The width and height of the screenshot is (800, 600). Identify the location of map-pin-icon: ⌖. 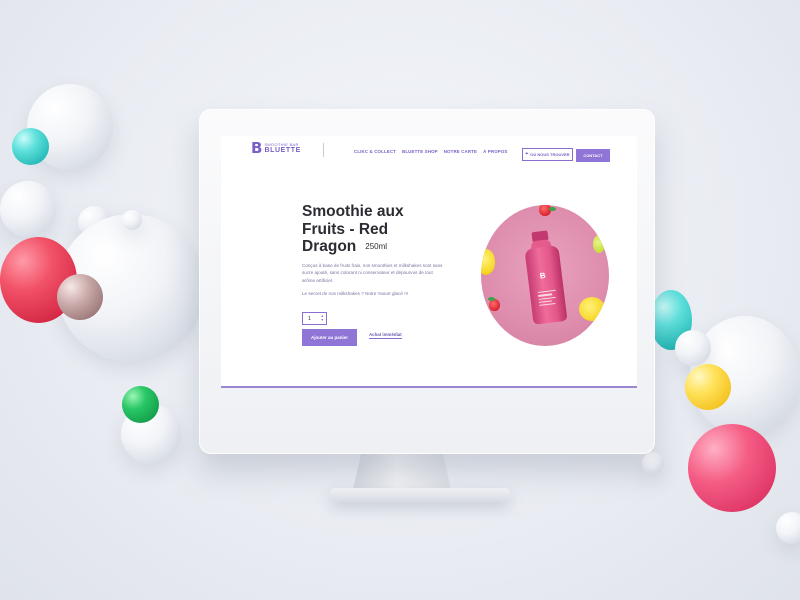
(527, 154).